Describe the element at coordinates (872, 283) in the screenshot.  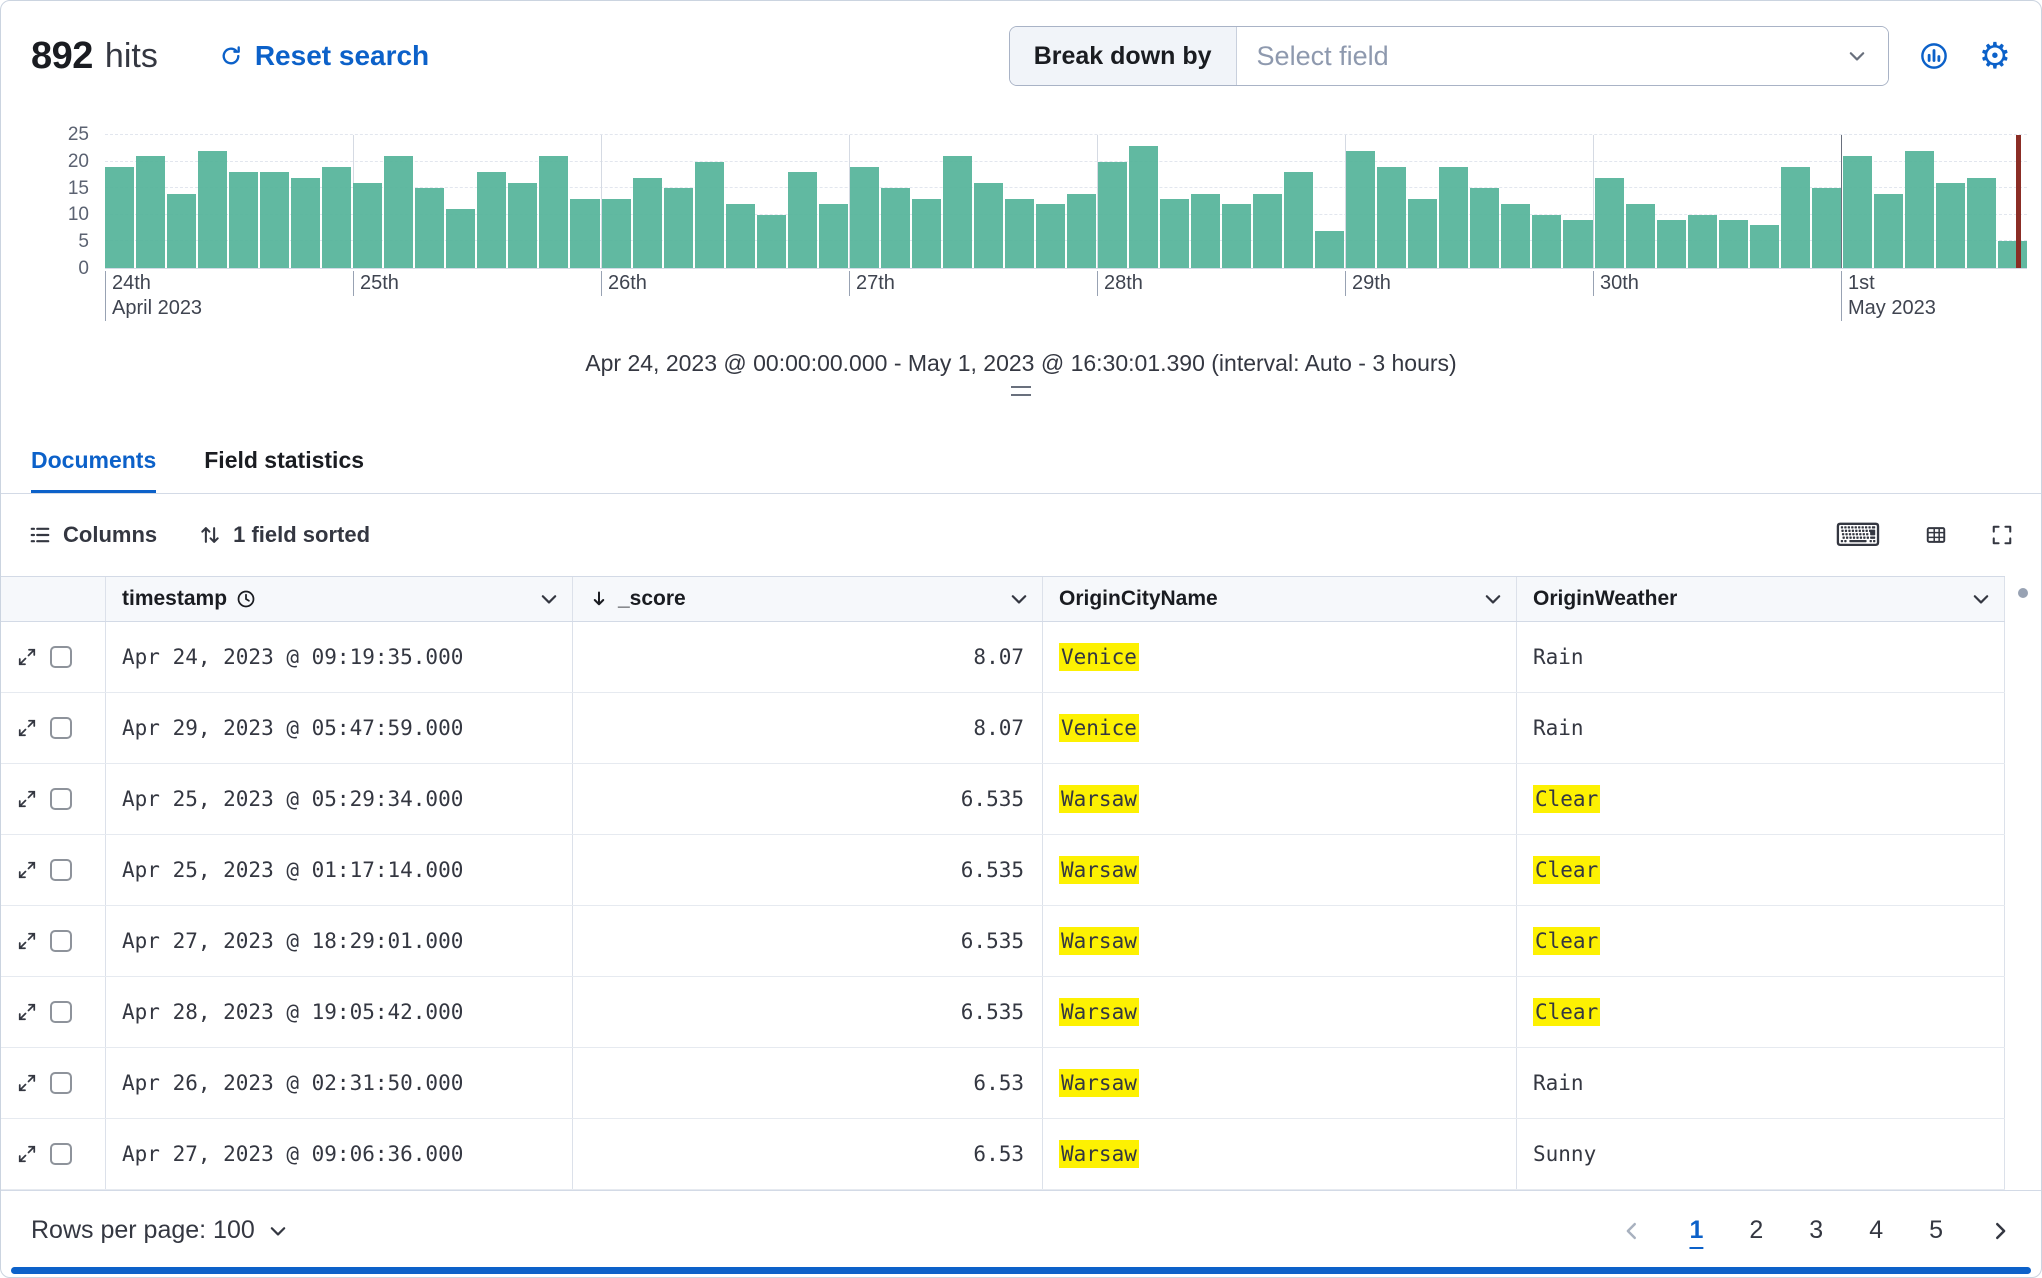
I see `x-tick-label: 27th` at that location.